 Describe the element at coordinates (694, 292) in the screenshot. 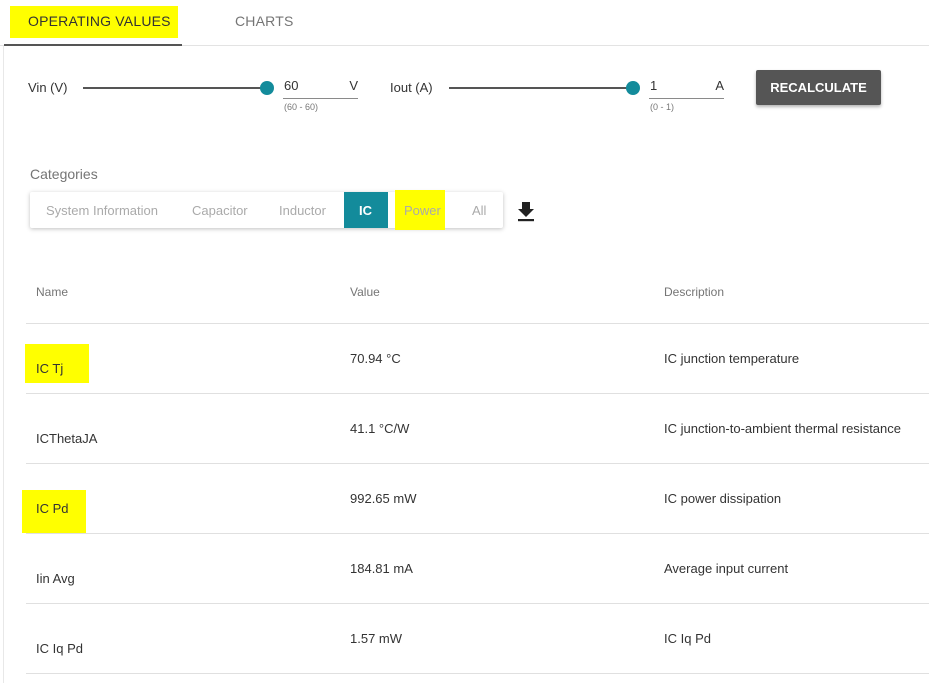

I see `column-header-description: Description` at that location.